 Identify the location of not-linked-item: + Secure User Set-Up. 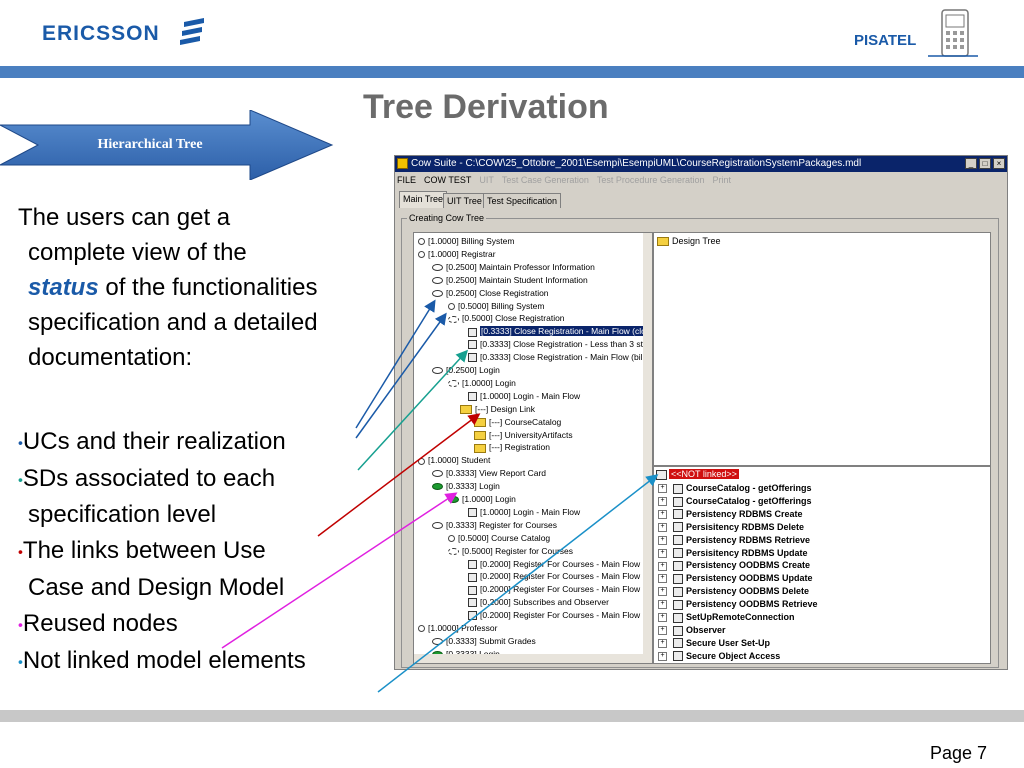
(714, 643).